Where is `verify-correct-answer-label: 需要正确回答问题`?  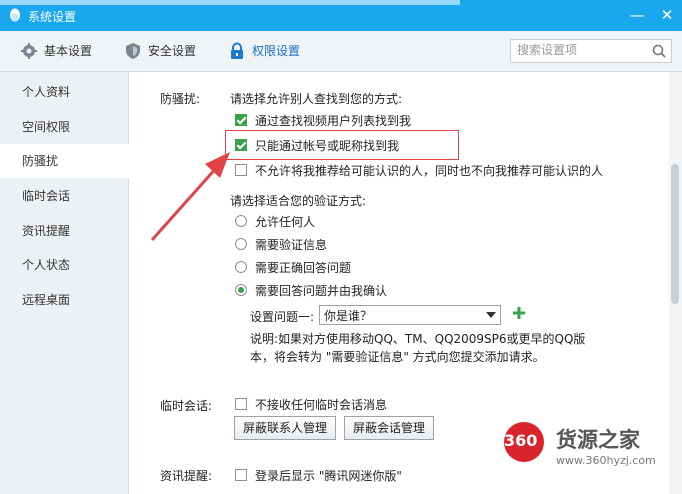 verify-correct-answer-label: 需要正确回答问题 is located at coordinates (303, 267).